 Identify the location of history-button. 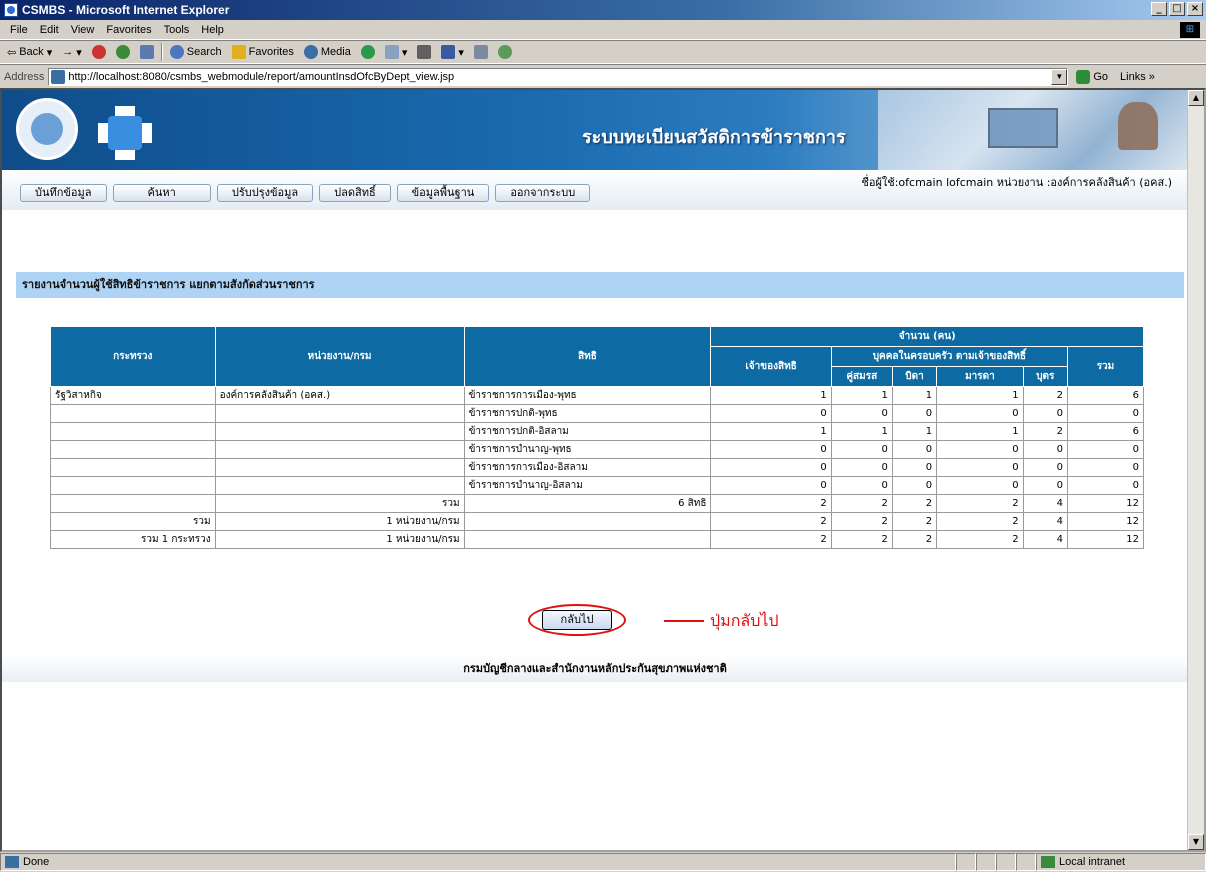
(368, 52).